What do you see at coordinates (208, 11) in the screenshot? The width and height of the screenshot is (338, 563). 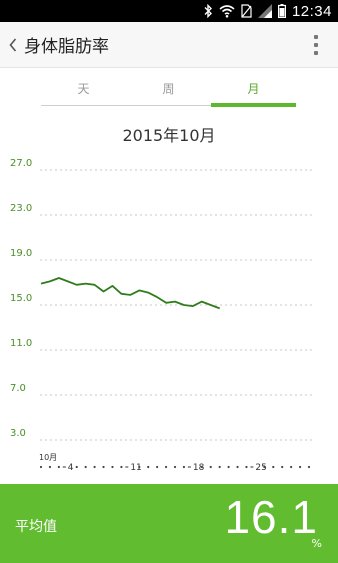 I see `bluetooth-icon` at bounding box center [208, 11].